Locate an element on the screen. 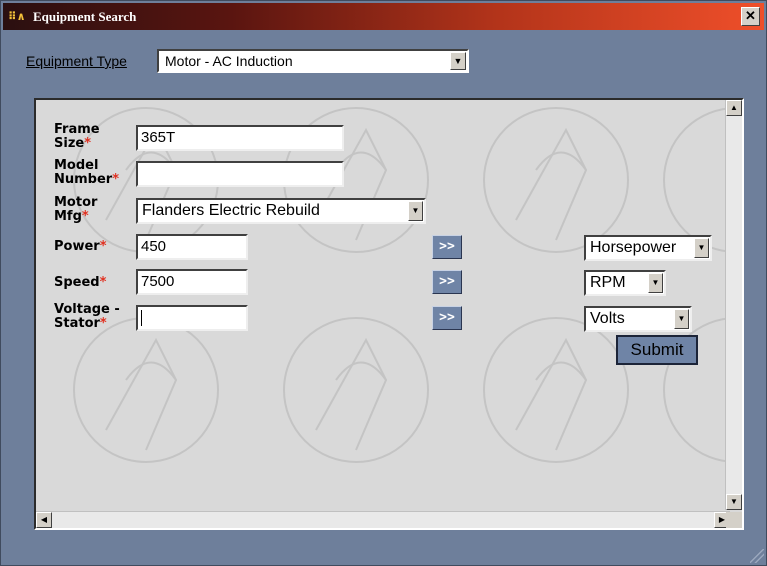  power-unit-select: Horsepower ▼ is located at coordinates (648, 248).